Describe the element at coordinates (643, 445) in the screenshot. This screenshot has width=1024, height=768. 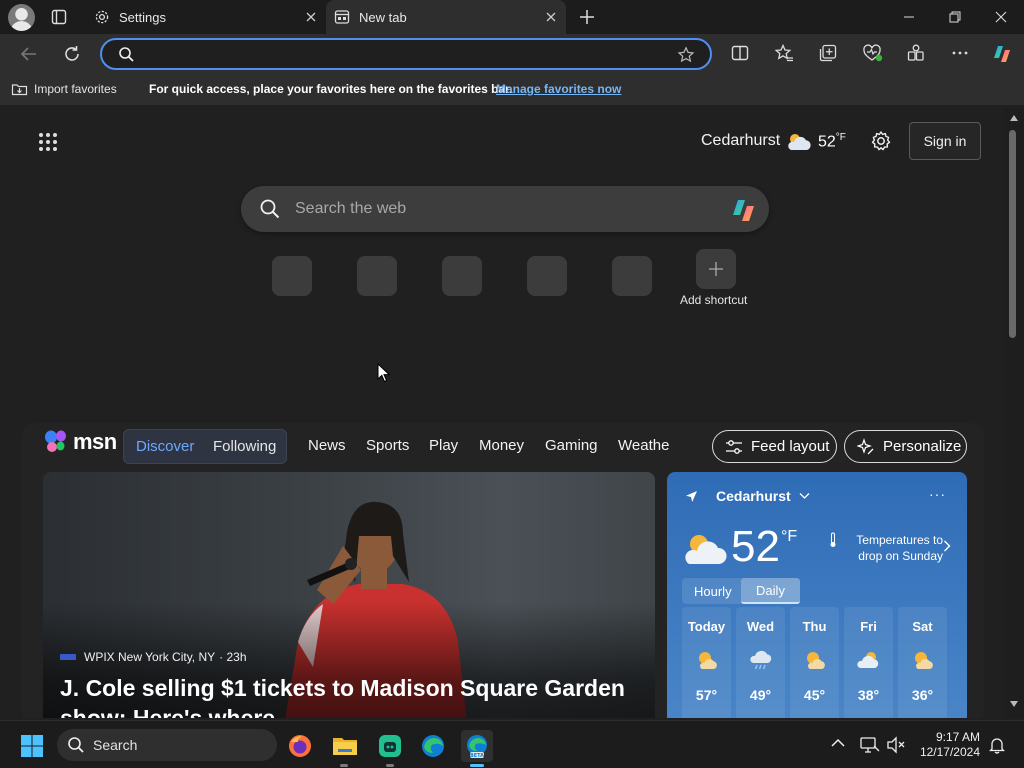
I see `nav-weather: Weathe` at that location.